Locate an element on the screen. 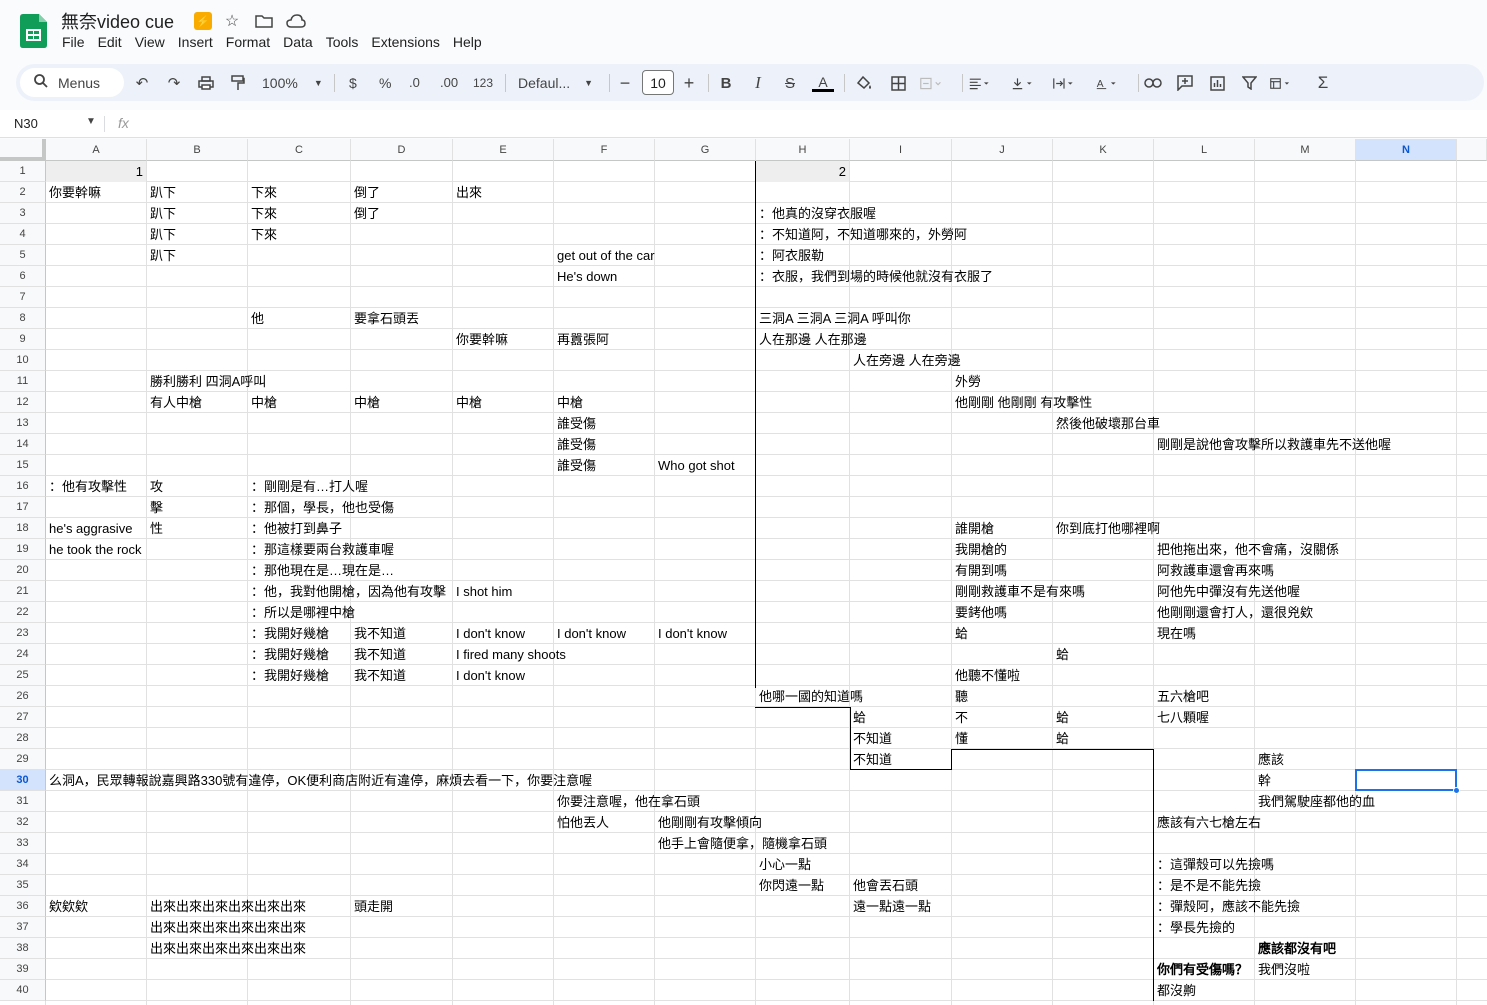 This screenshot has width=1487, height=1005. cell-c24: ：我開好幾槍 is located at coordinates (288, 654).